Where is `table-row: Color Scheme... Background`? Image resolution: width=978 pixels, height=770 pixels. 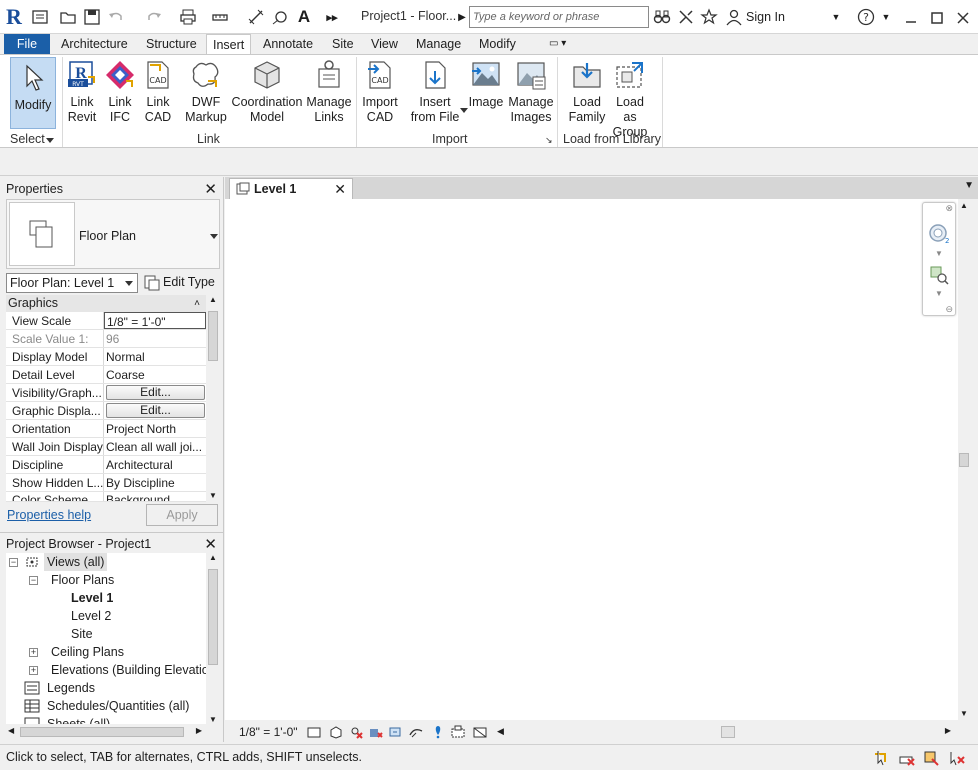
table-row: Color Scheme... Background is located at coordinates (106, 497).